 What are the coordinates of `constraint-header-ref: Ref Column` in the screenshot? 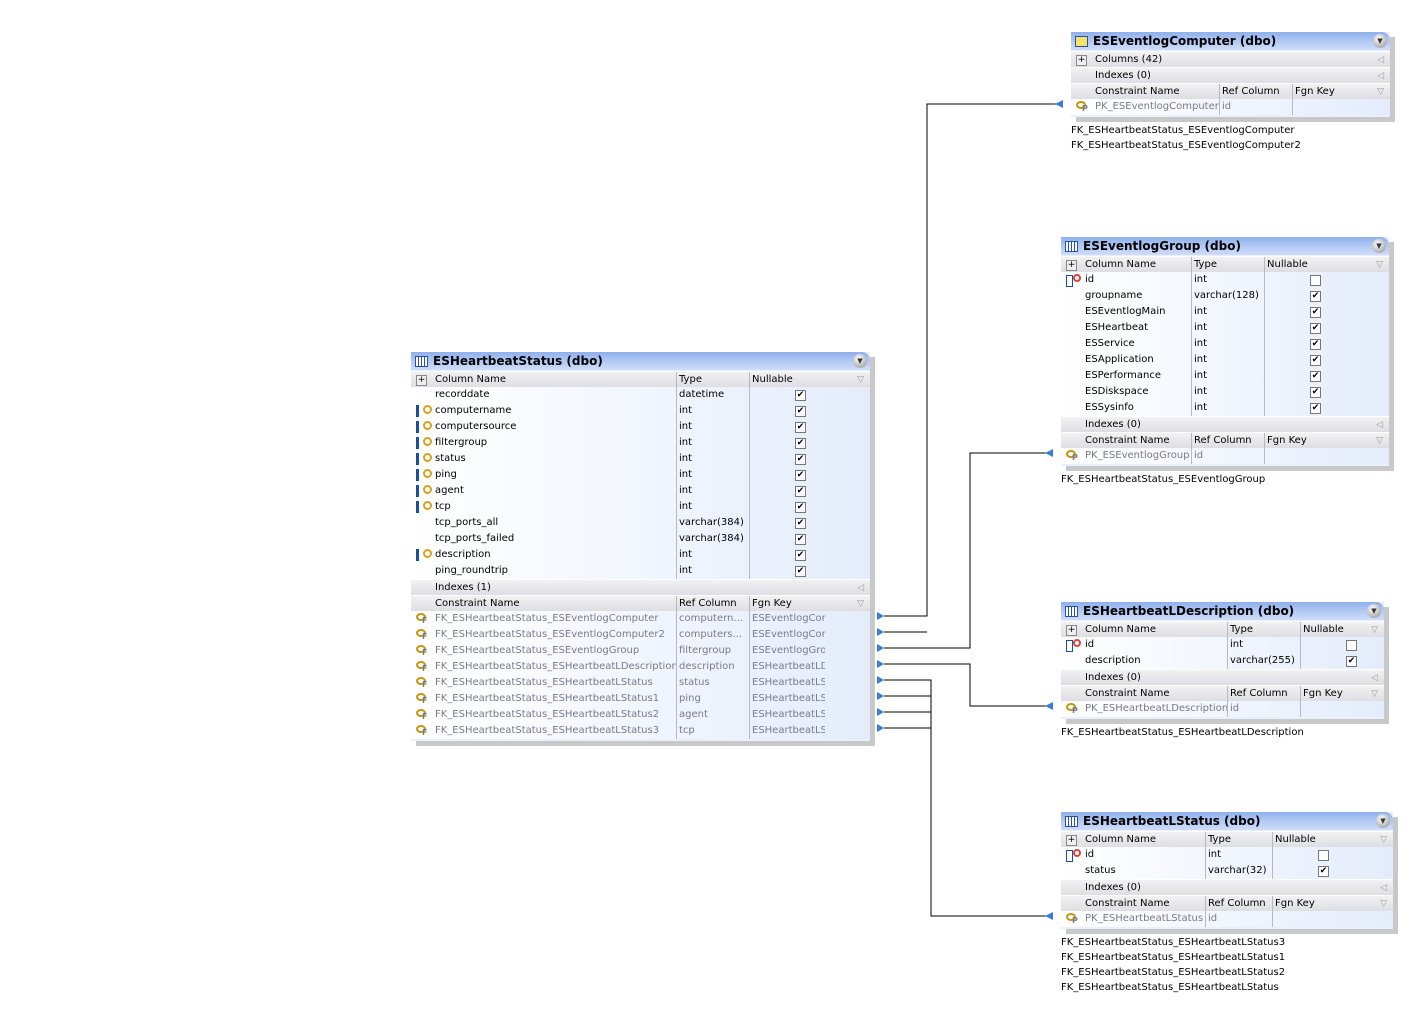 It's located at (1257, 694).